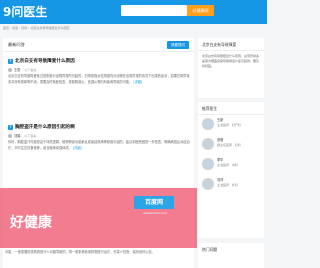 This screenshot has width=320, height=268. Describe the element at coordinates (231, 125) in the screenshot. I see `doctor-item: 王新 主治医师 · 妇产科` at that location.